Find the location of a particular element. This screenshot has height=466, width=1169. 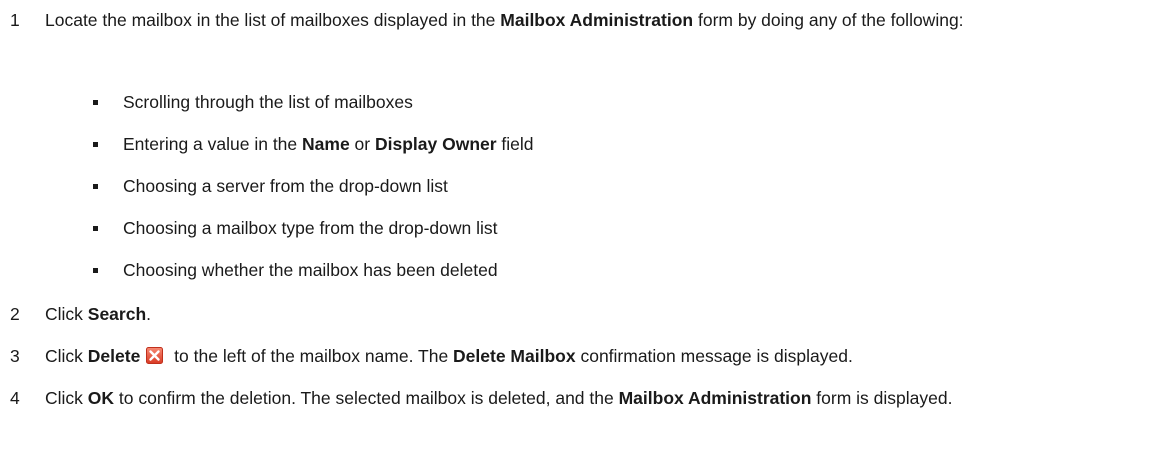

ui-term: Name is located at coordinates (326, 144).